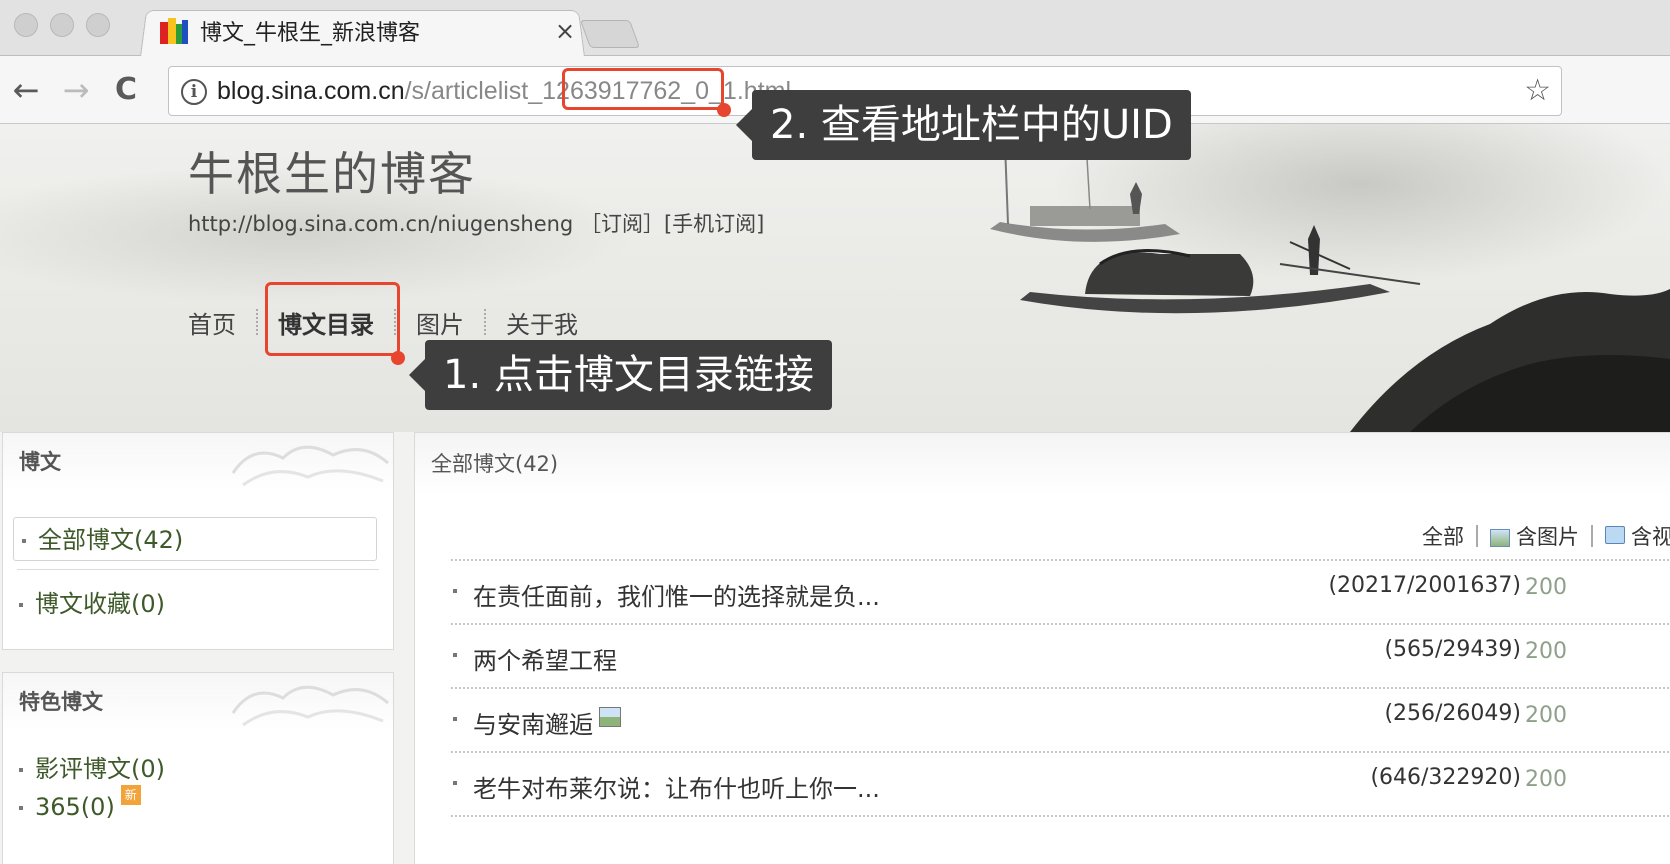 The image size is (1670, 864). What do you see at coordinates (311, 91) in the screenshot?
I see `url-host: blog.sina.com.cn` at bounding box center [311, 91].